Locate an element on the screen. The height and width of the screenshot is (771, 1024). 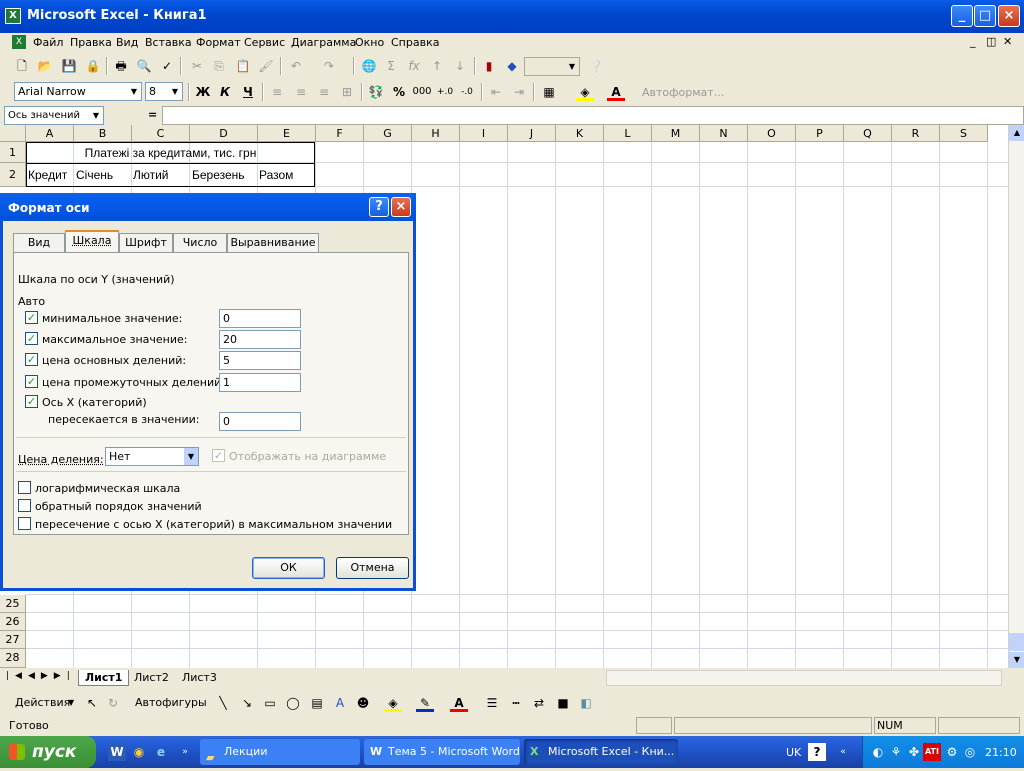
word-quicklaunch-icon: W is located at coordinates (117, 752).